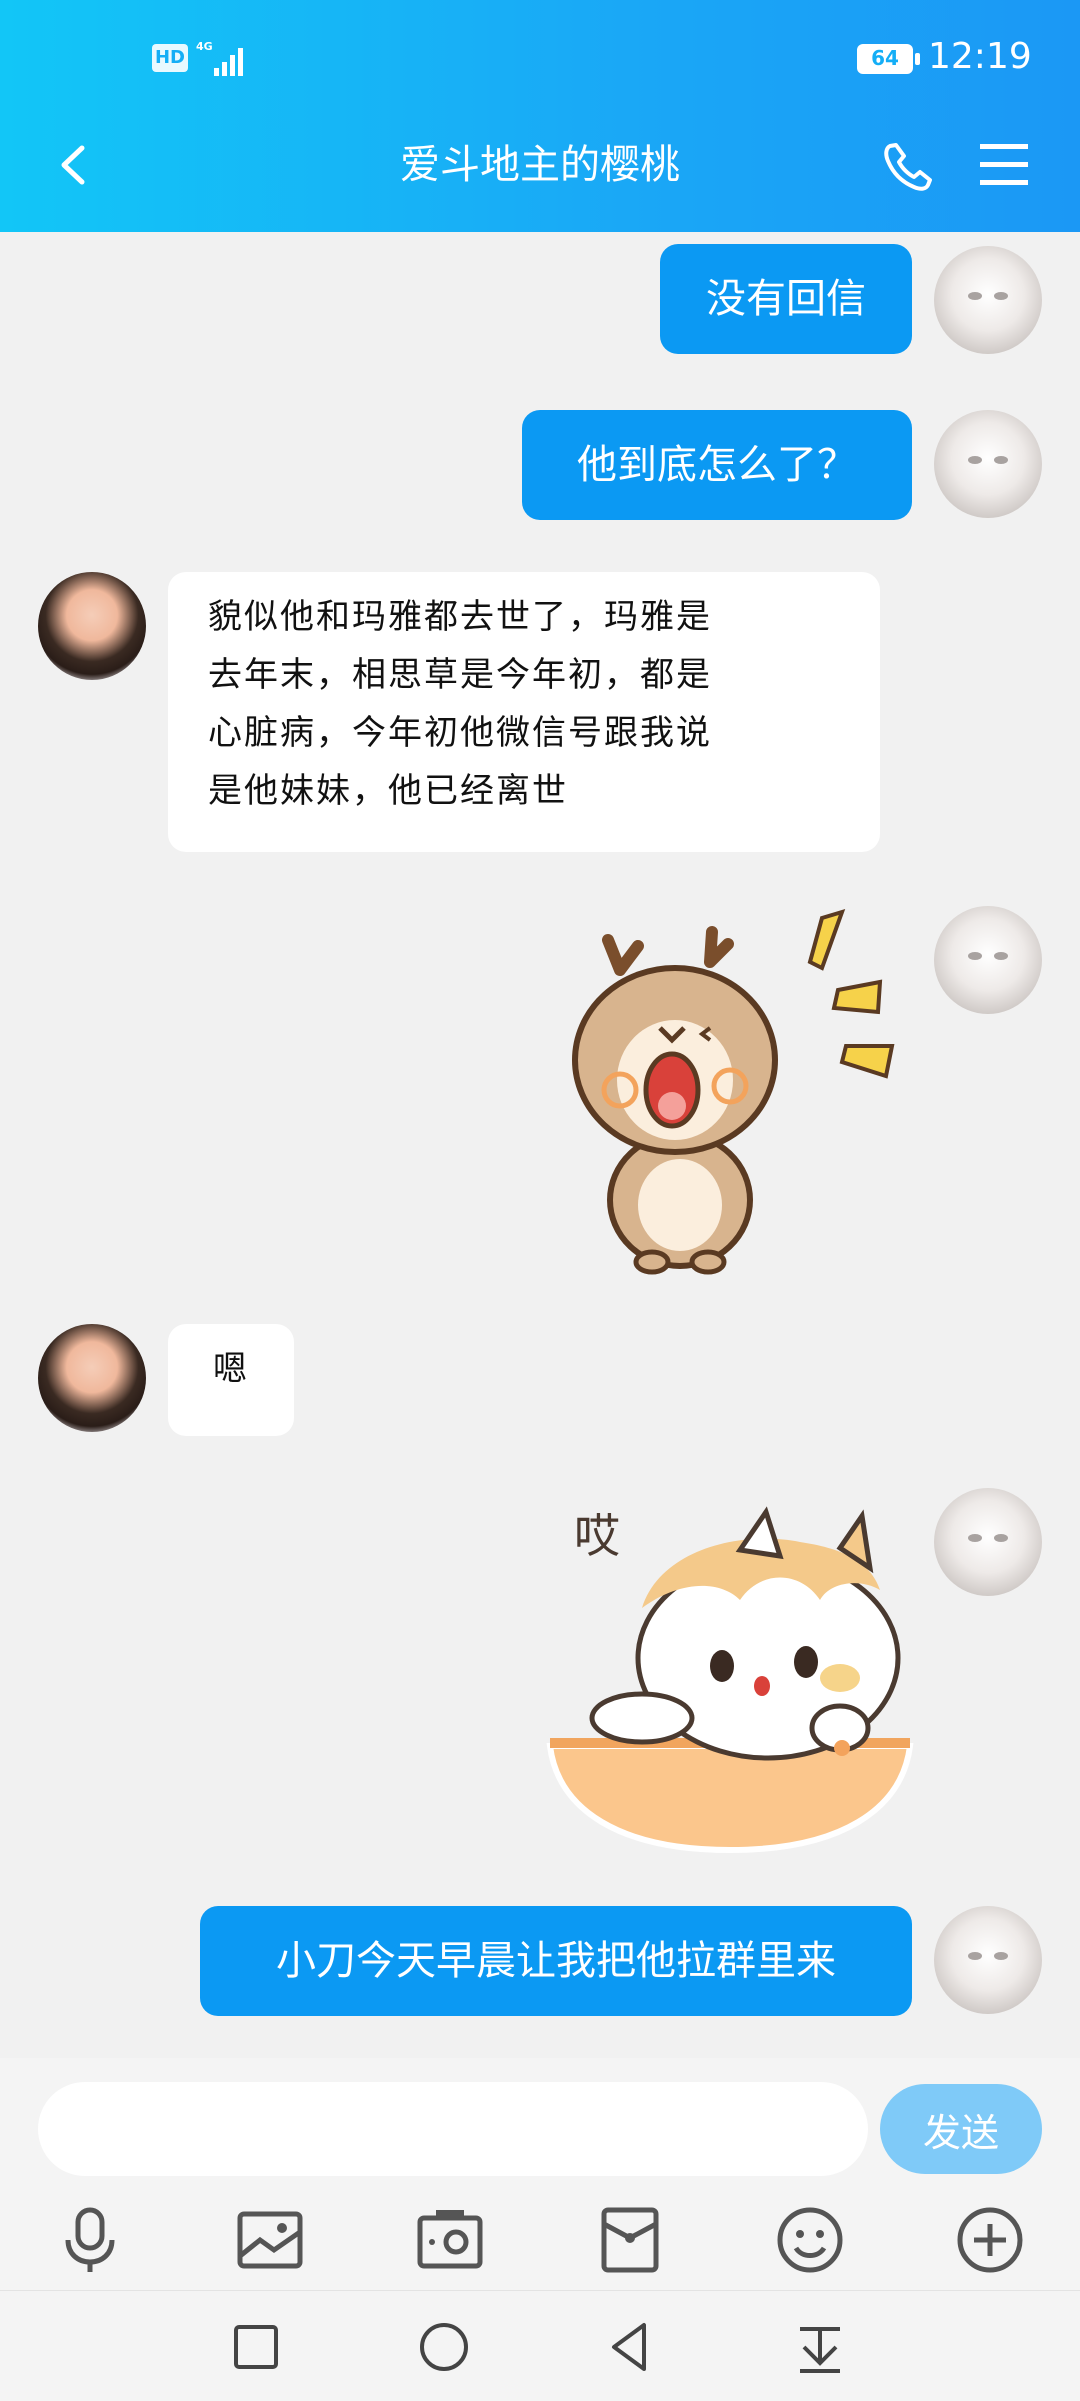 This screenshot has height=2401, width=1080. Describe the element at coordinates (90, 2240) in the screenshot. I see `microphone-icon` at that location.